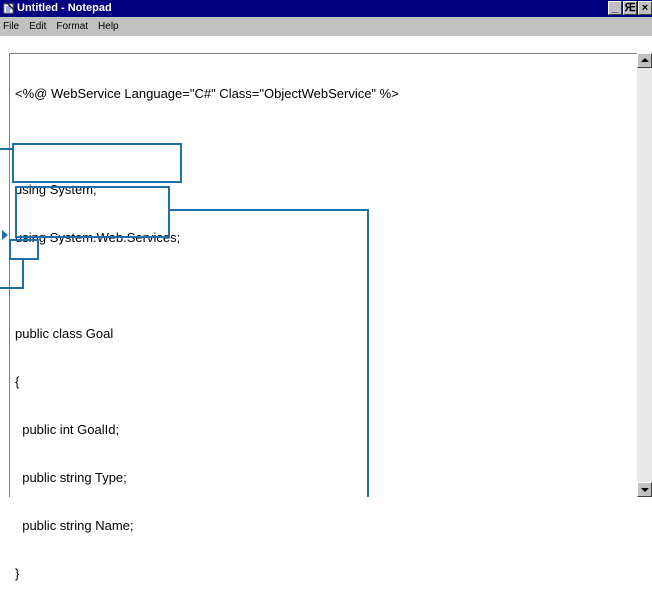 The height and width of the screenshot is (614, 652). I want to click on menu-file: File, so click(11, 26).